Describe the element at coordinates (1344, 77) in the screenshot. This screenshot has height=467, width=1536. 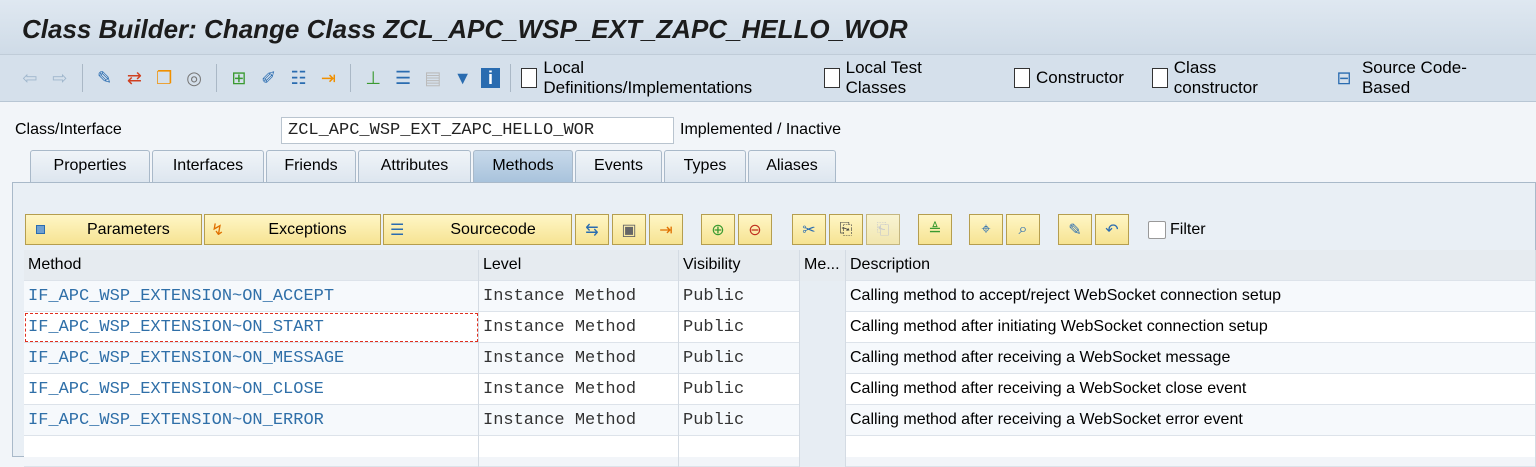
I see `source-code-icon: ⊟` at that location.